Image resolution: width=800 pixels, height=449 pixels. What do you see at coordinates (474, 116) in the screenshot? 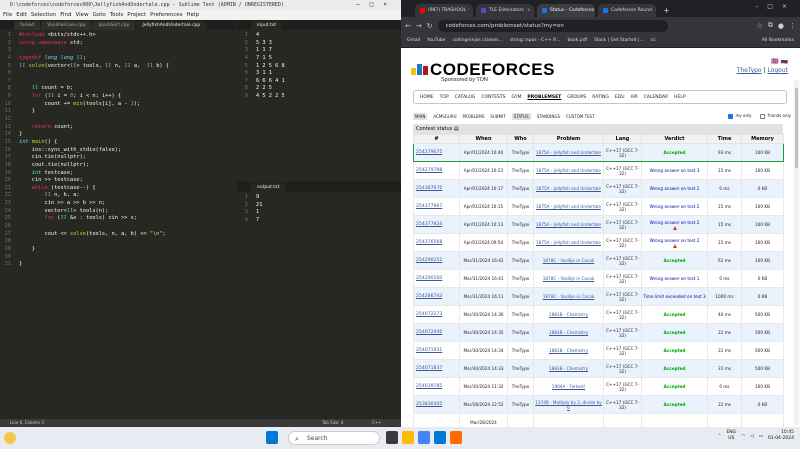
I see `subnav-problems: PROBLEMS` at bounding box center [474, 116].